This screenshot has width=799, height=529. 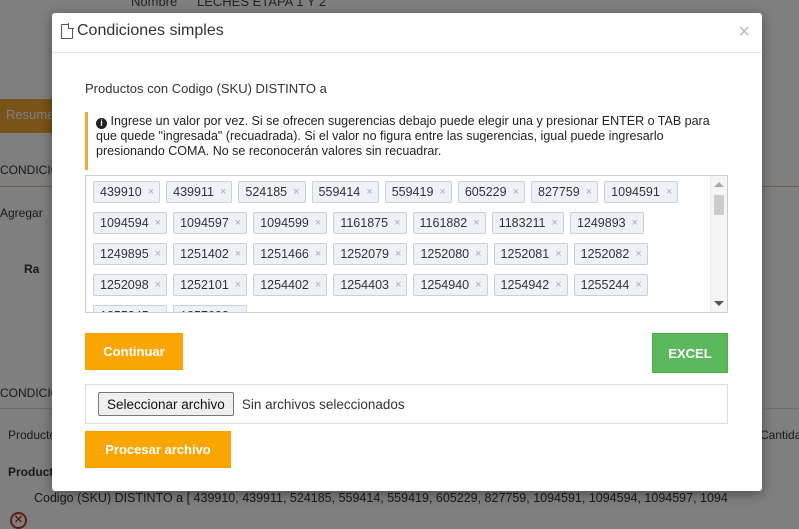 What do you see at coordinates (522, 223) in the screenshot?
I see `sku-tag-label: 1183211` at bounding box center [522, 223].